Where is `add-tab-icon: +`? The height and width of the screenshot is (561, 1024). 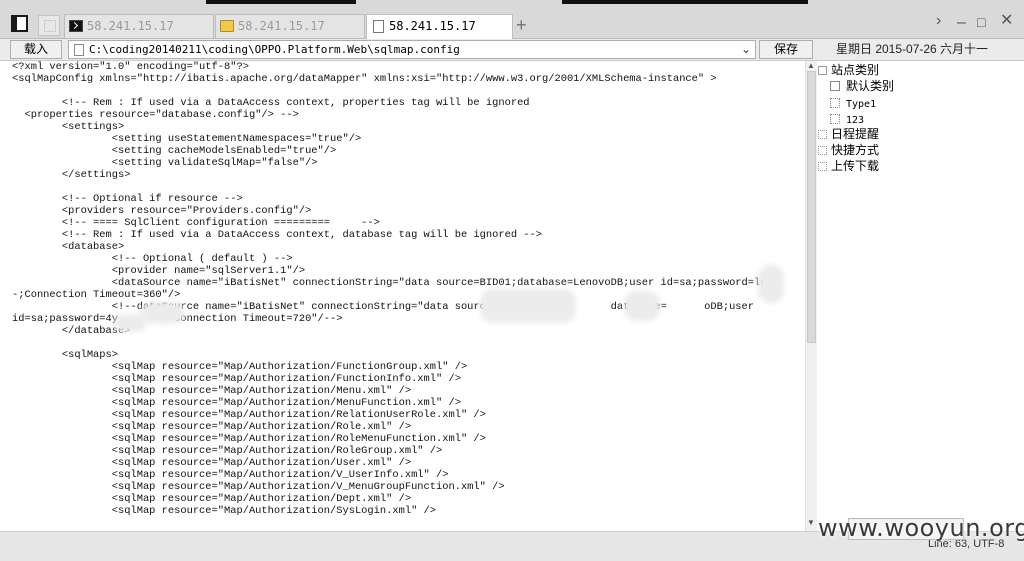 add-tab-icon: + is located at coordinates (521, 25).